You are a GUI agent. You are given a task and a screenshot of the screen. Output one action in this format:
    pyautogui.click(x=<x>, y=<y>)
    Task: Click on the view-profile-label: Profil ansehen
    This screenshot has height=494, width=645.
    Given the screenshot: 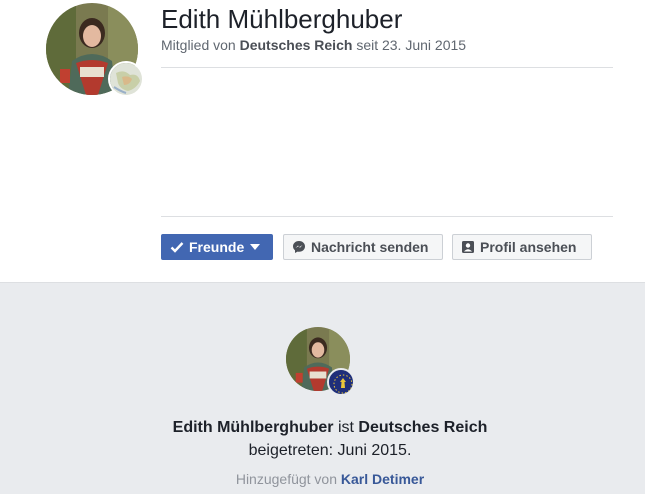 What is the action you would take?
    pyautogui.click(x=528, y=247)
    